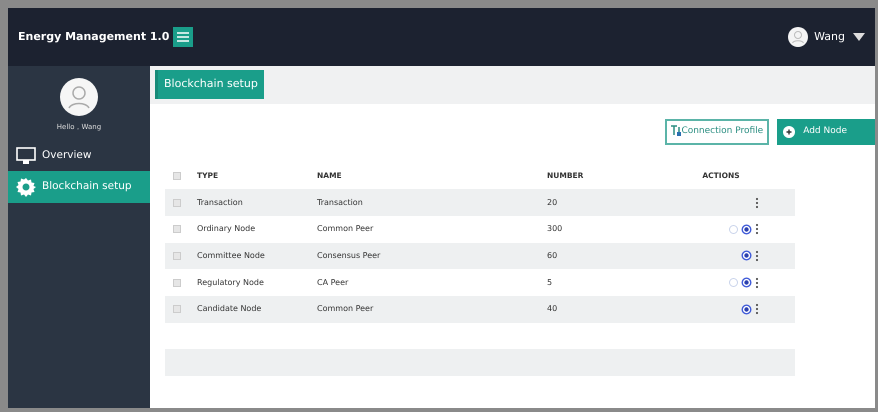 The height and width of the screenshot is (412, 878). I want to click on page-title: Blockchain setup, so click(209, 84).